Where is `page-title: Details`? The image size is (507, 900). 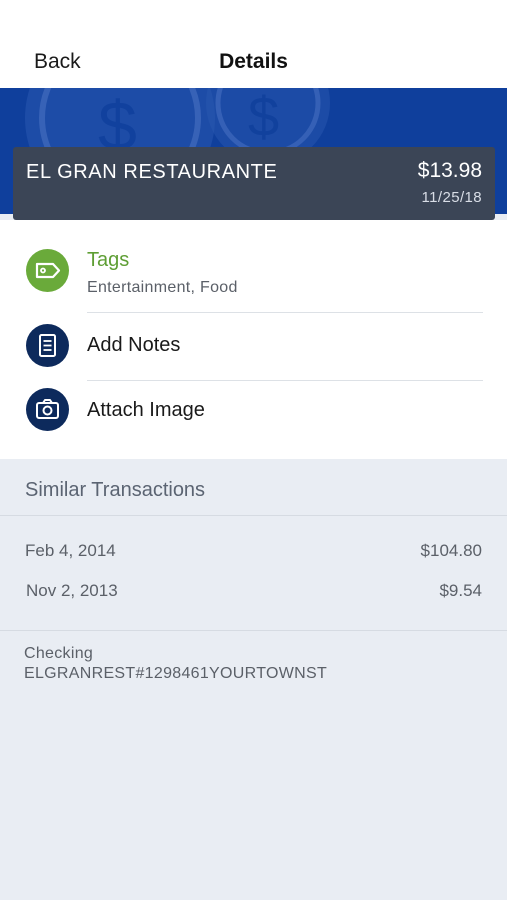
page-title: Details is located at coordinates (253, 61).